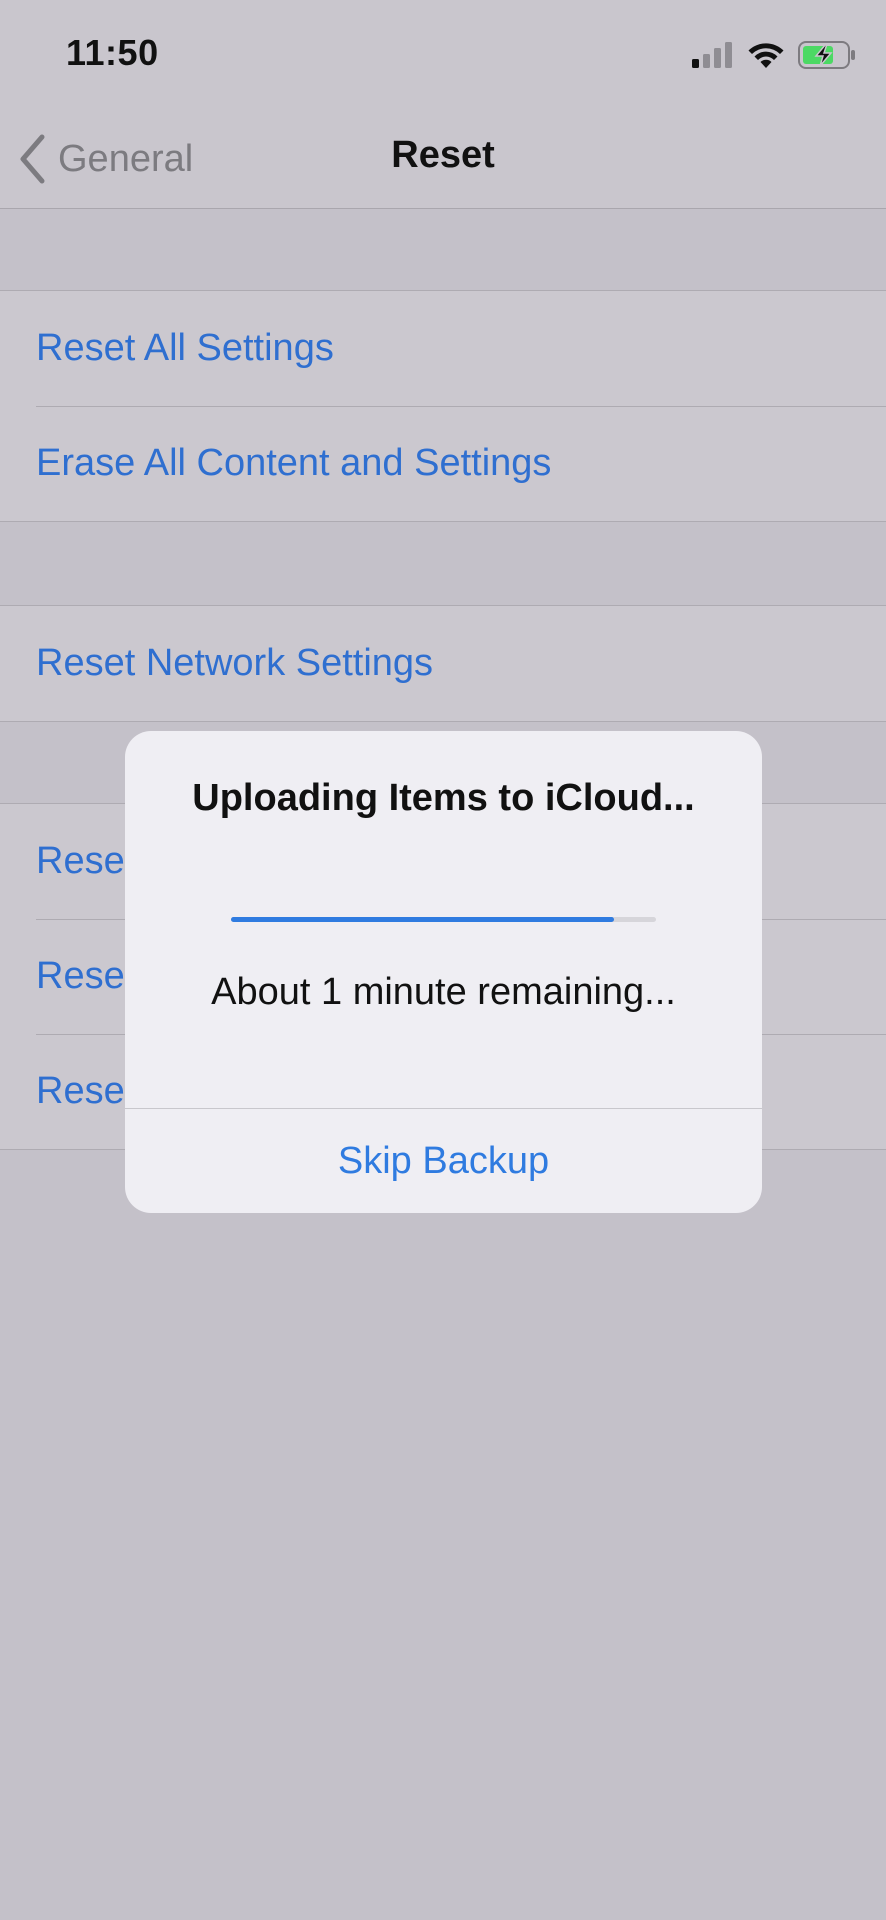  I want to click on erase-all-content-row: Erase All Content and Settings, so click(443, 463).